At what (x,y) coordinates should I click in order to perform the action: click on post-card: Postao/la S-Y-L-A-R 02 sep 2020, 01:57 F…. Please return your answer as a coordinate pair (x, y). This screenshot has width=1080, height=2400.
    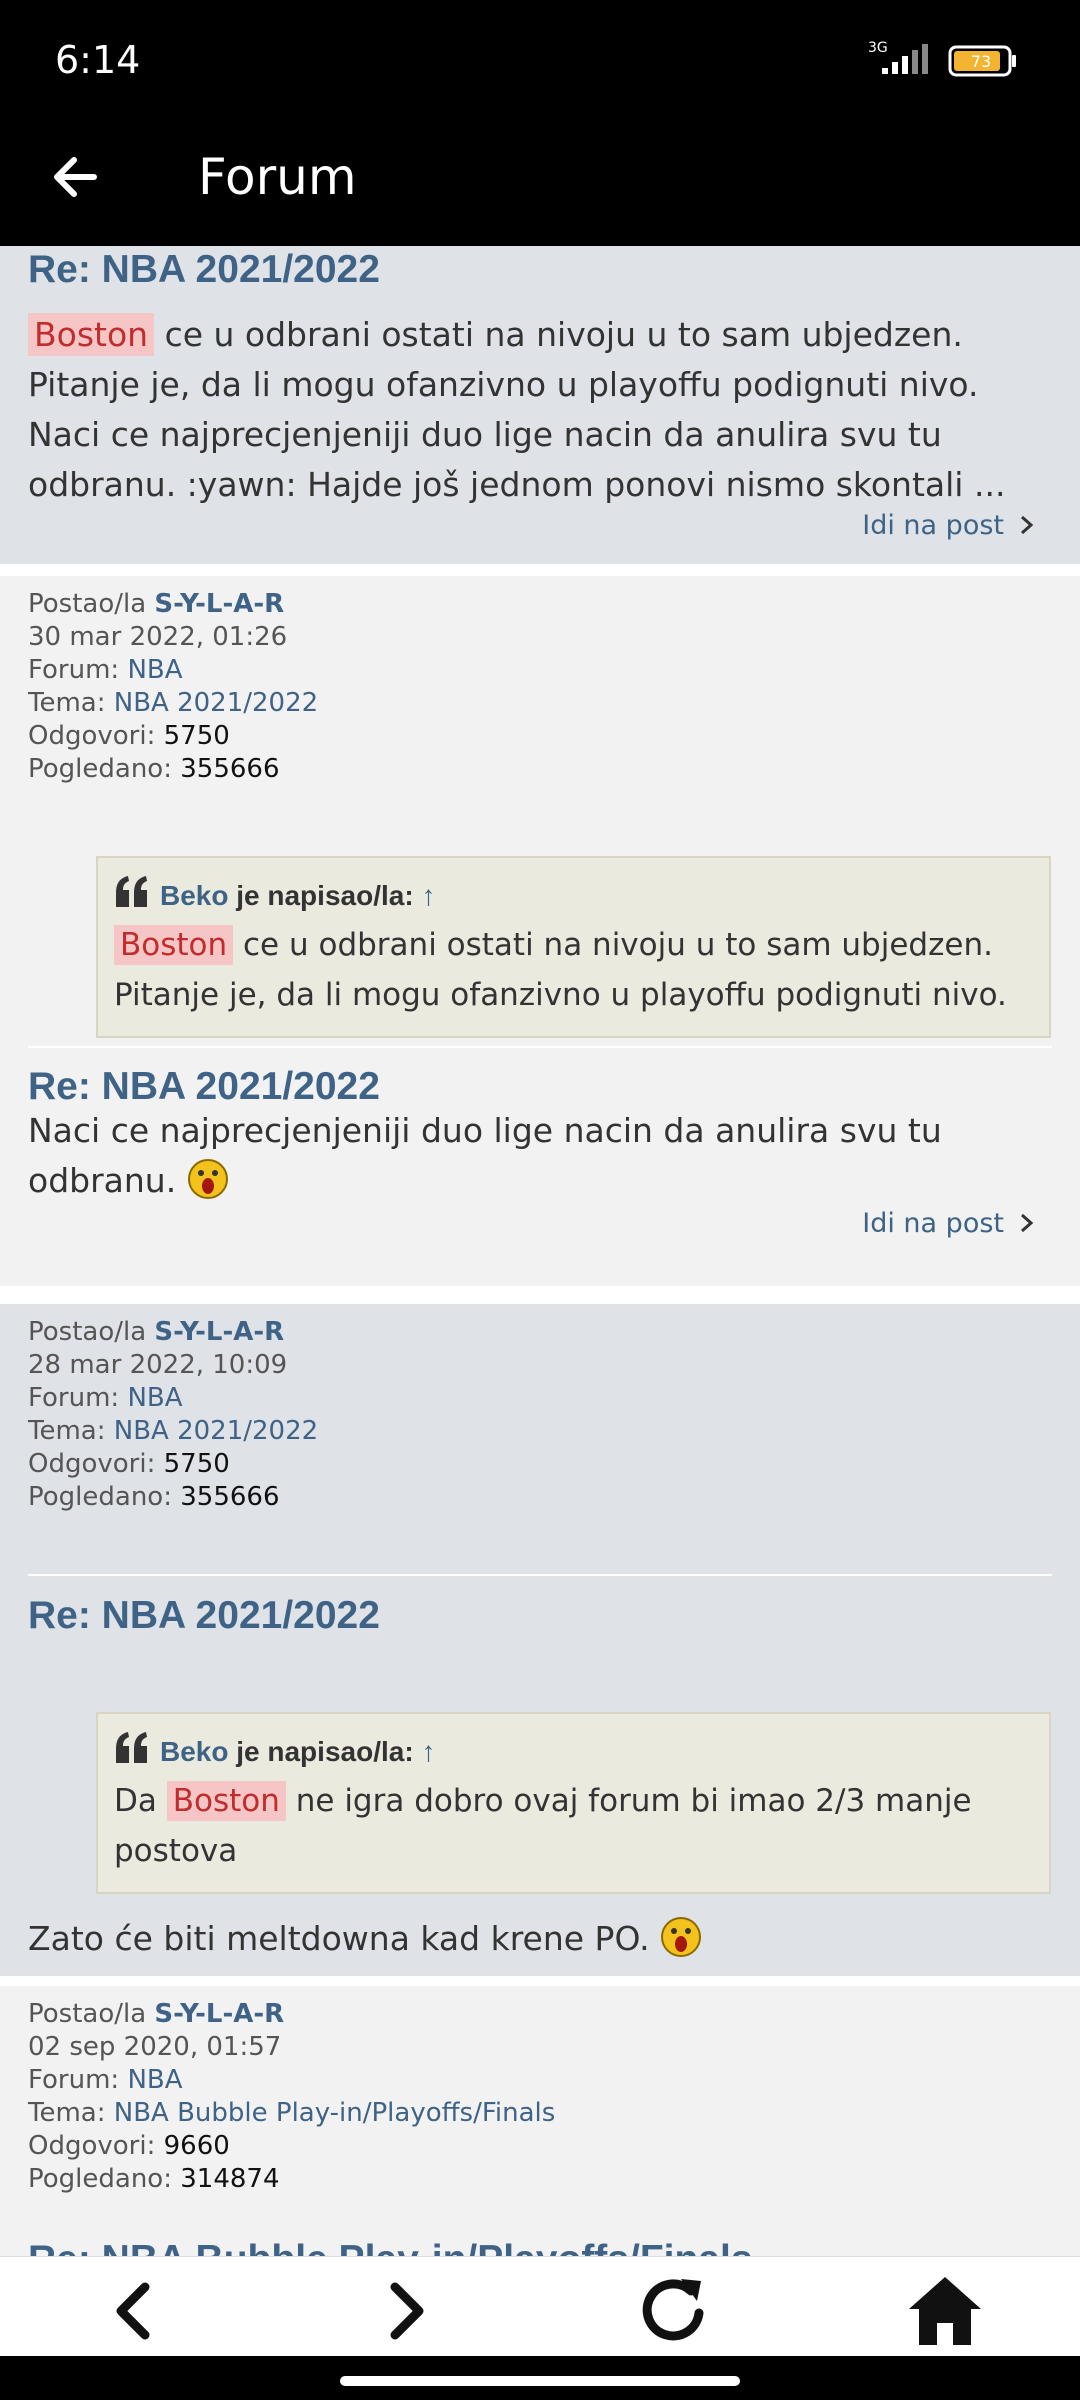
    Looking at the image, I should click on (540, 2121).